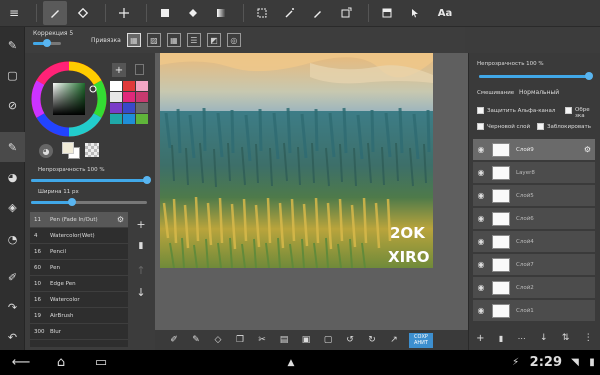  Describe the element at coordinates (12, 75) in the screenshot. I see `selection-square-icon: ▢` at that location.